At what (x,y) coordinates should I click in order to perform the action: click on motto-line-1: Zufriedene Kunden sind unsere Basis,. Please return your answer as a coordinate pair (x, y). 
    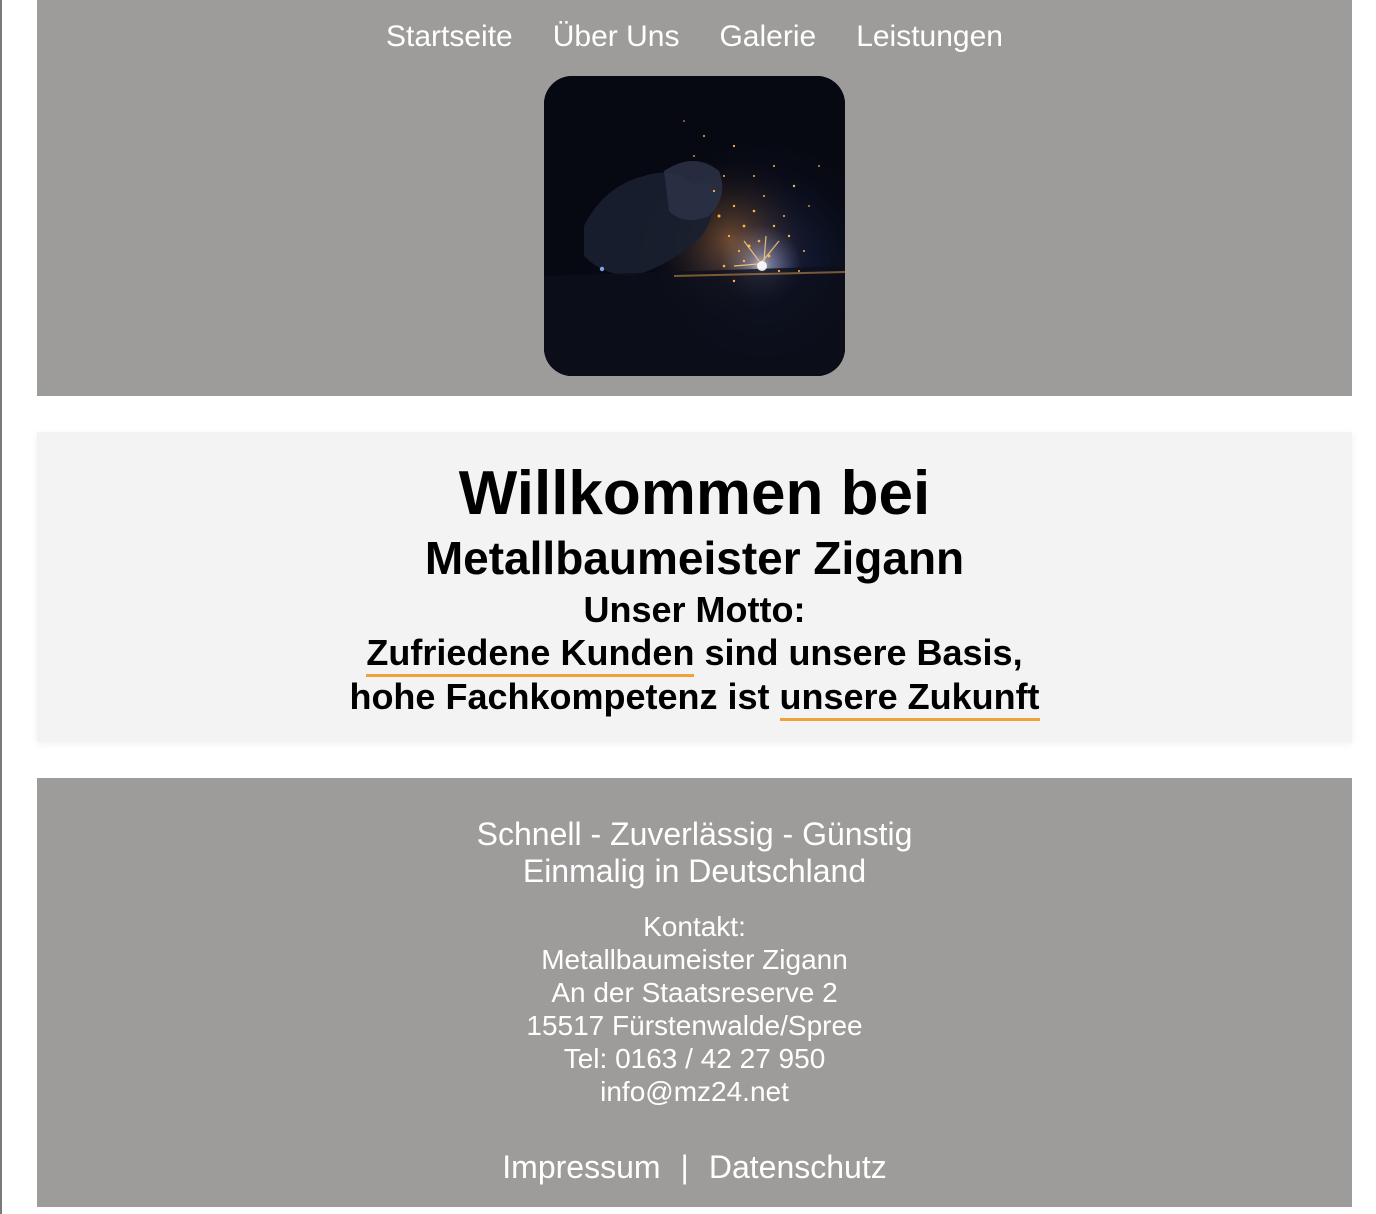
    Looking at the image, I should click on (694, 654).